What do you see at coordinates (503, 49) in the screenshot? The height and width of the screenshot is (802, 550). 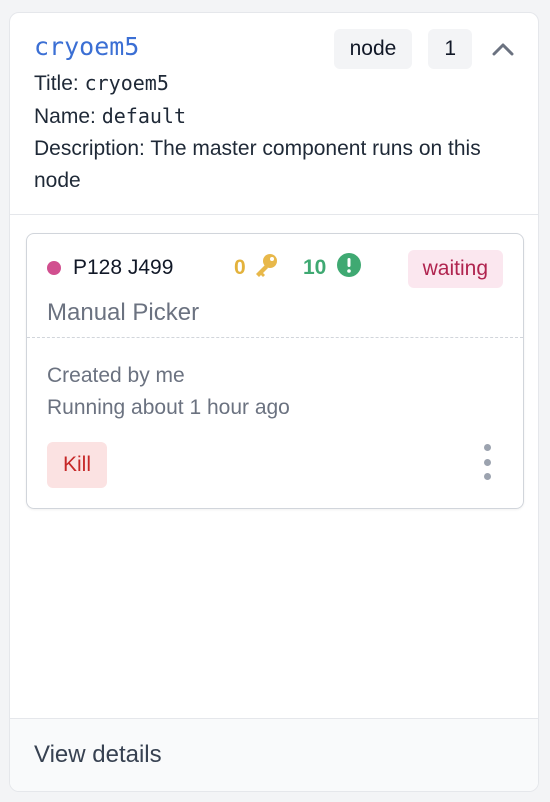 I see `chevron-up-icon` at bounding box center [503, 49].